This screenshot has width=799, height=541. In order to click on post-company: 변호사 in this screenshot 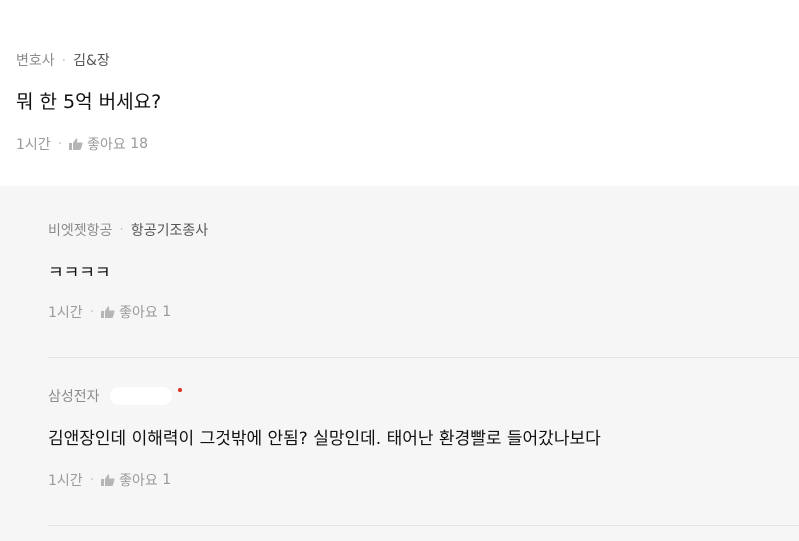, I will do `click(35, 61)`.